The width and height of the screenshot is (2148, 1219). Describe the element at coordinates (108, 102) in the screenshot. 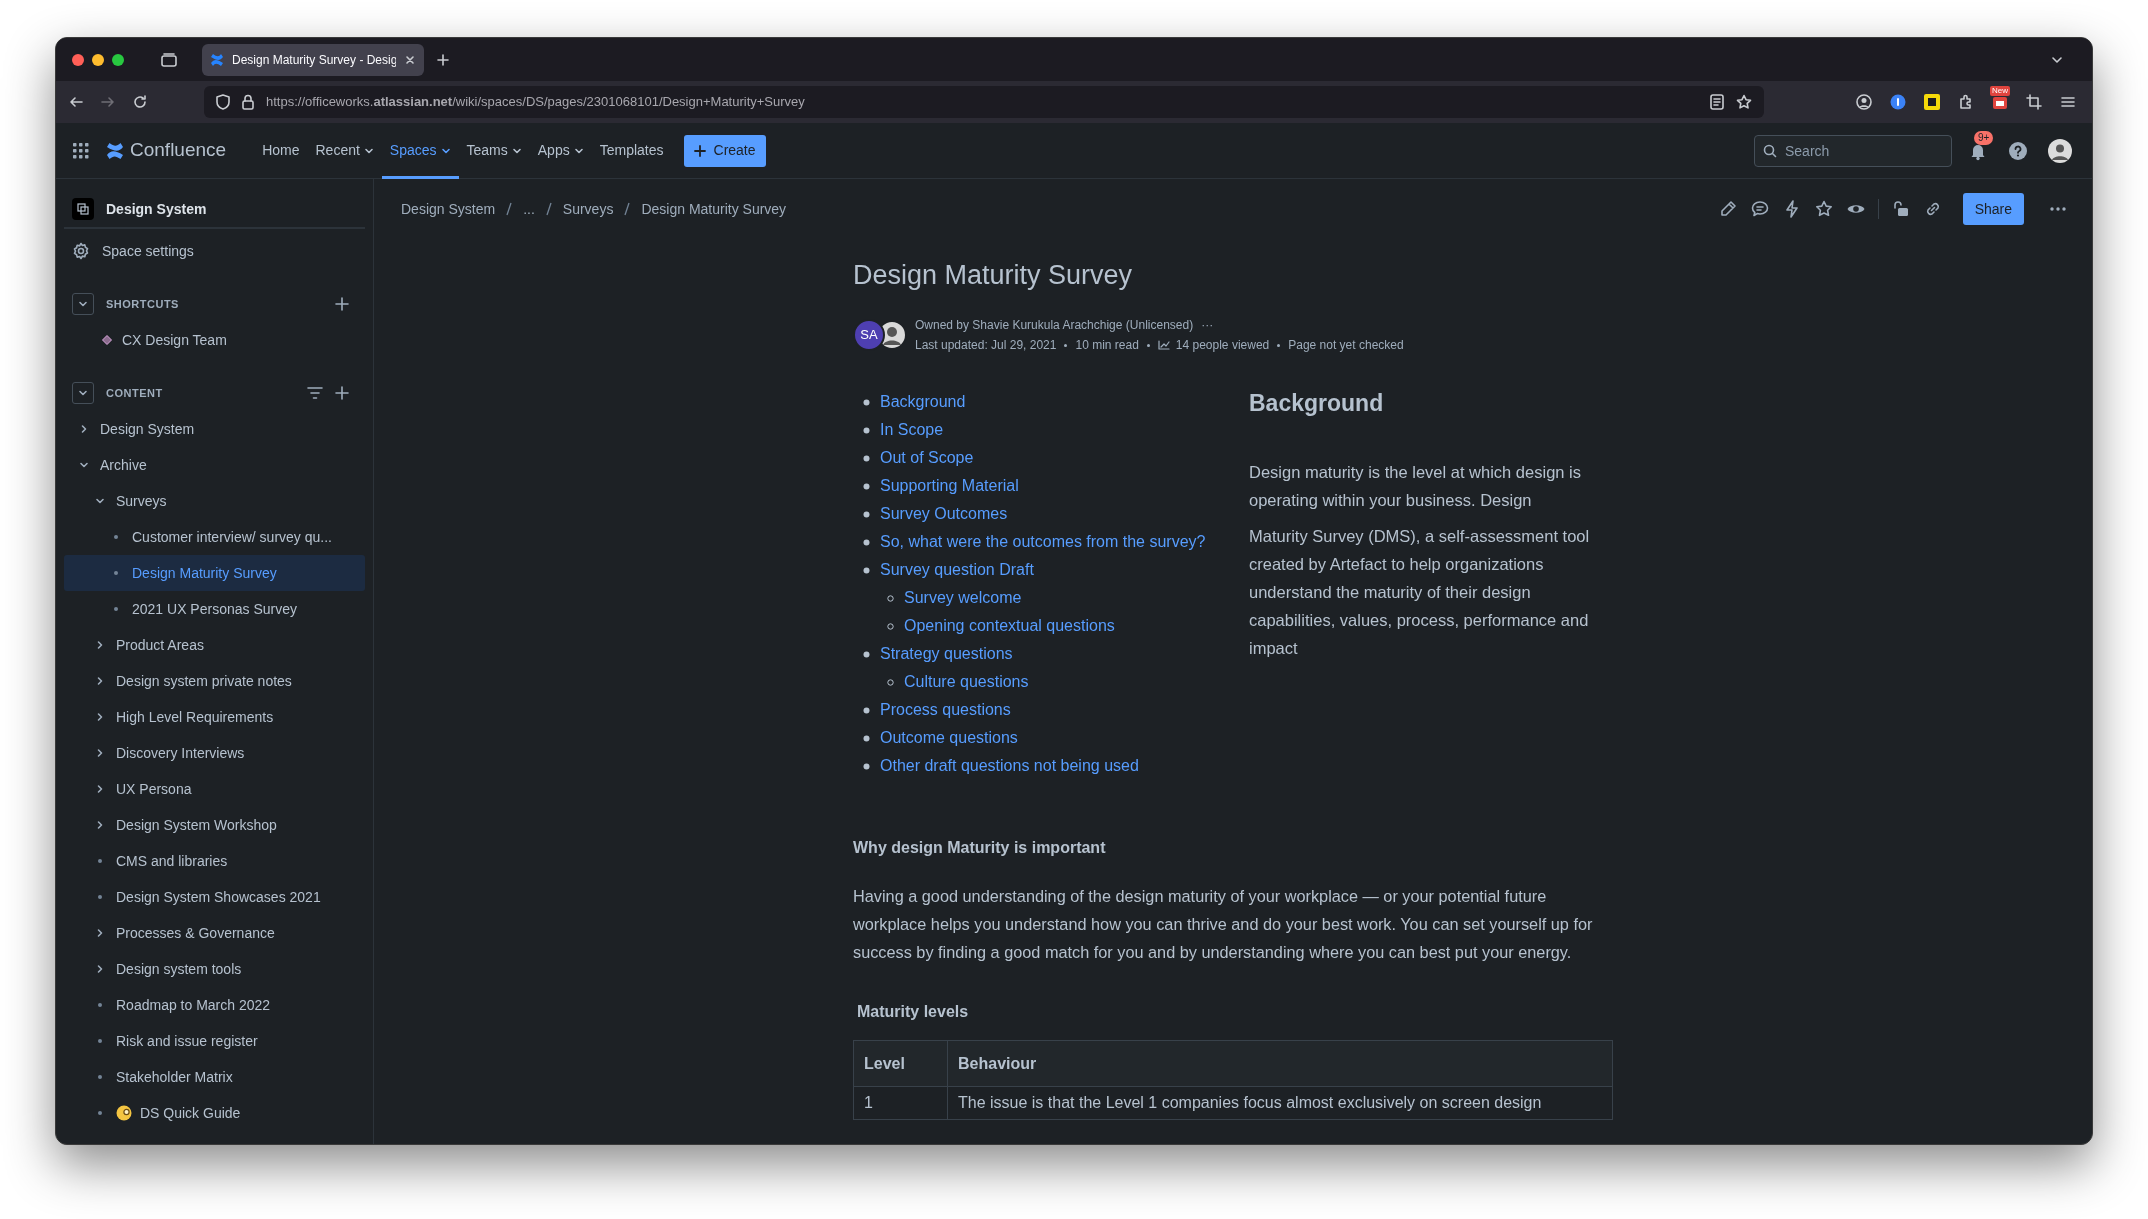

I see `forward-icon` at that location.